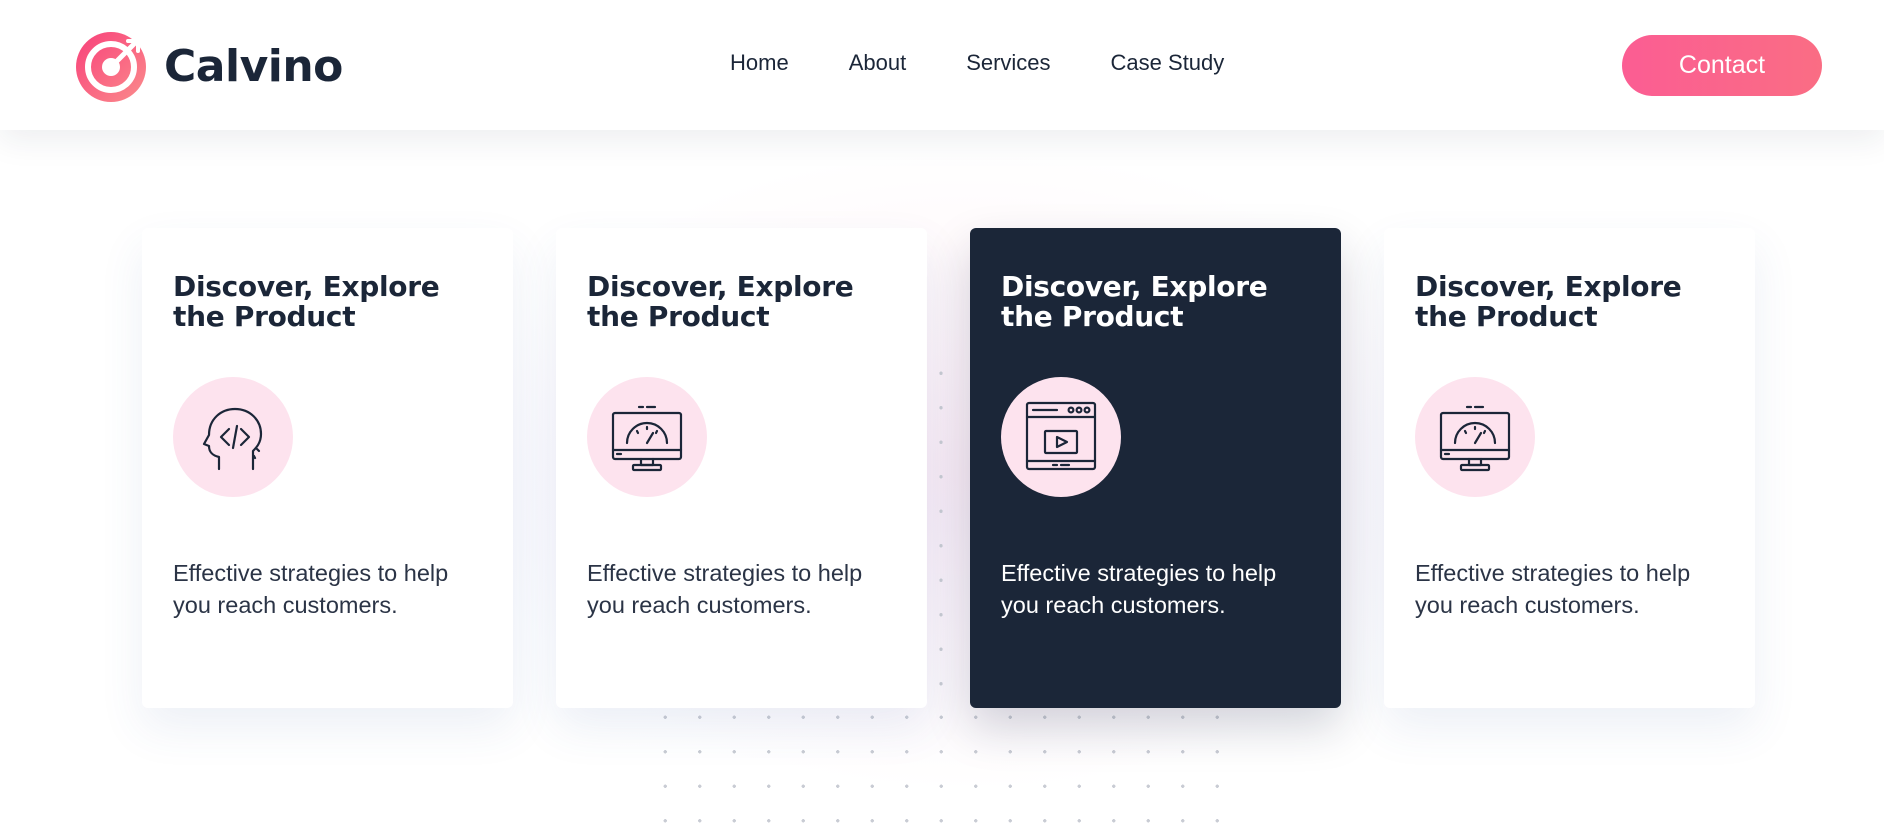  I want to click on nav-item-services: Services, so click(1008, 63).